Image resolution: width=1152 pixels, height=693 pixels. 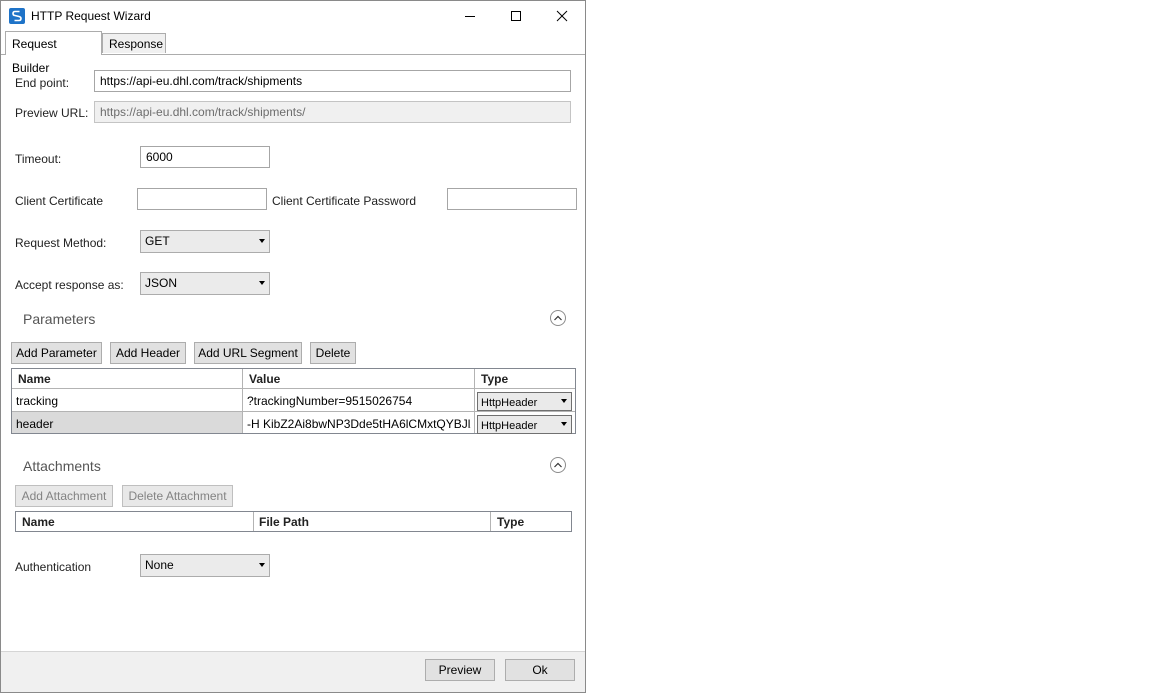 What do you see at coordinates (284, 522) in the screenshot?
I see `column-header-file-path: File Path` at bounding box center [284, 522].